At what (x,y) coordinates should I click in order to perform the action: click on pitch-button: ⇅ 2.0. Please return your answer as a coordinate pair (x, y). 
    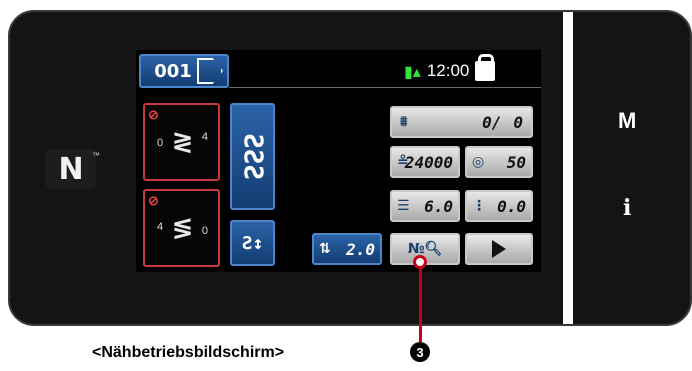
    Looking at the image, I should click on (347, 249).